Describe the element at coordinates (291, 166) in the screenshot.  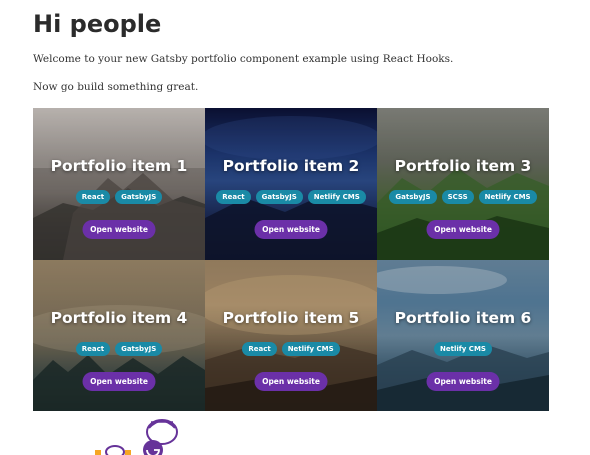
I see `portfolio-item-title: Portfolio item 2` at that location.